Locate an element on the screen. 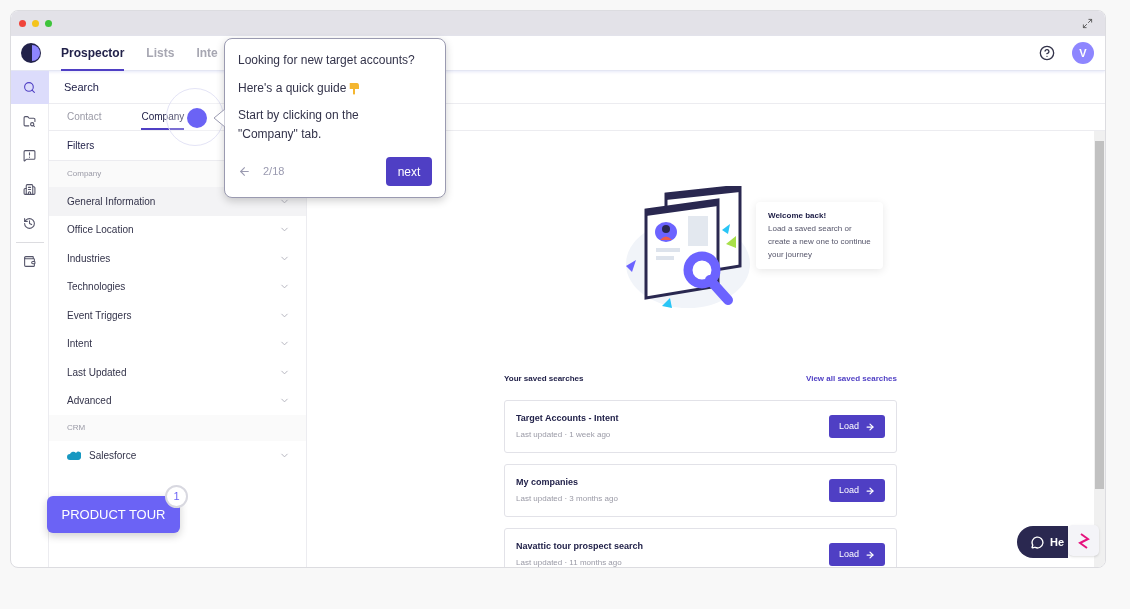  notification-badge: 1 is located at coordinates (176, 496).